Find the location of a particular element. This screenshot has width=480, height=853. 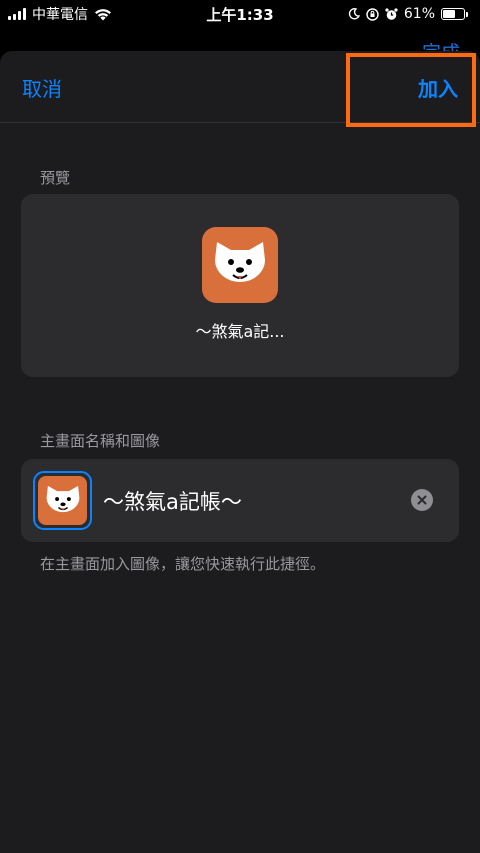

alarm-icon is located at coordinates (391, 13).